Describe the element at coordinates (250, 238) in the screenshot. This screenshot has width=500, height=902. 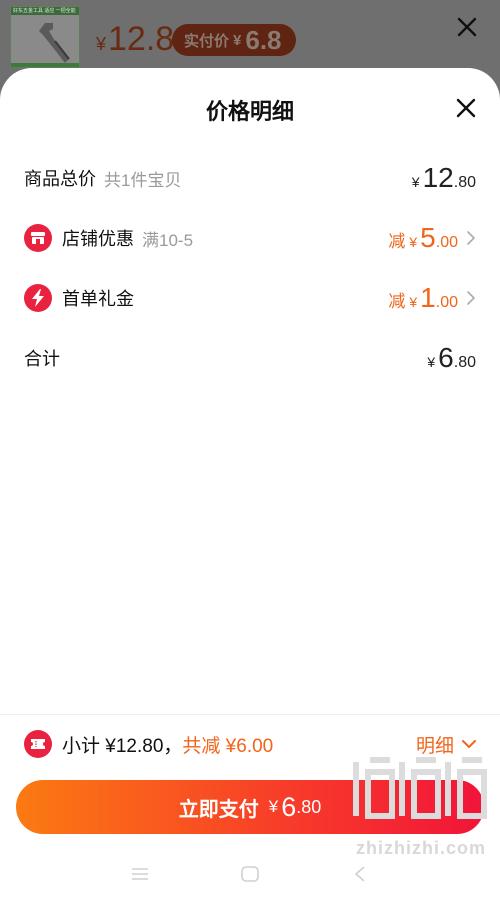
I see `row-shop-discount: 店铺优惠 满10-5 减 ¥ 5 .00` at that location.